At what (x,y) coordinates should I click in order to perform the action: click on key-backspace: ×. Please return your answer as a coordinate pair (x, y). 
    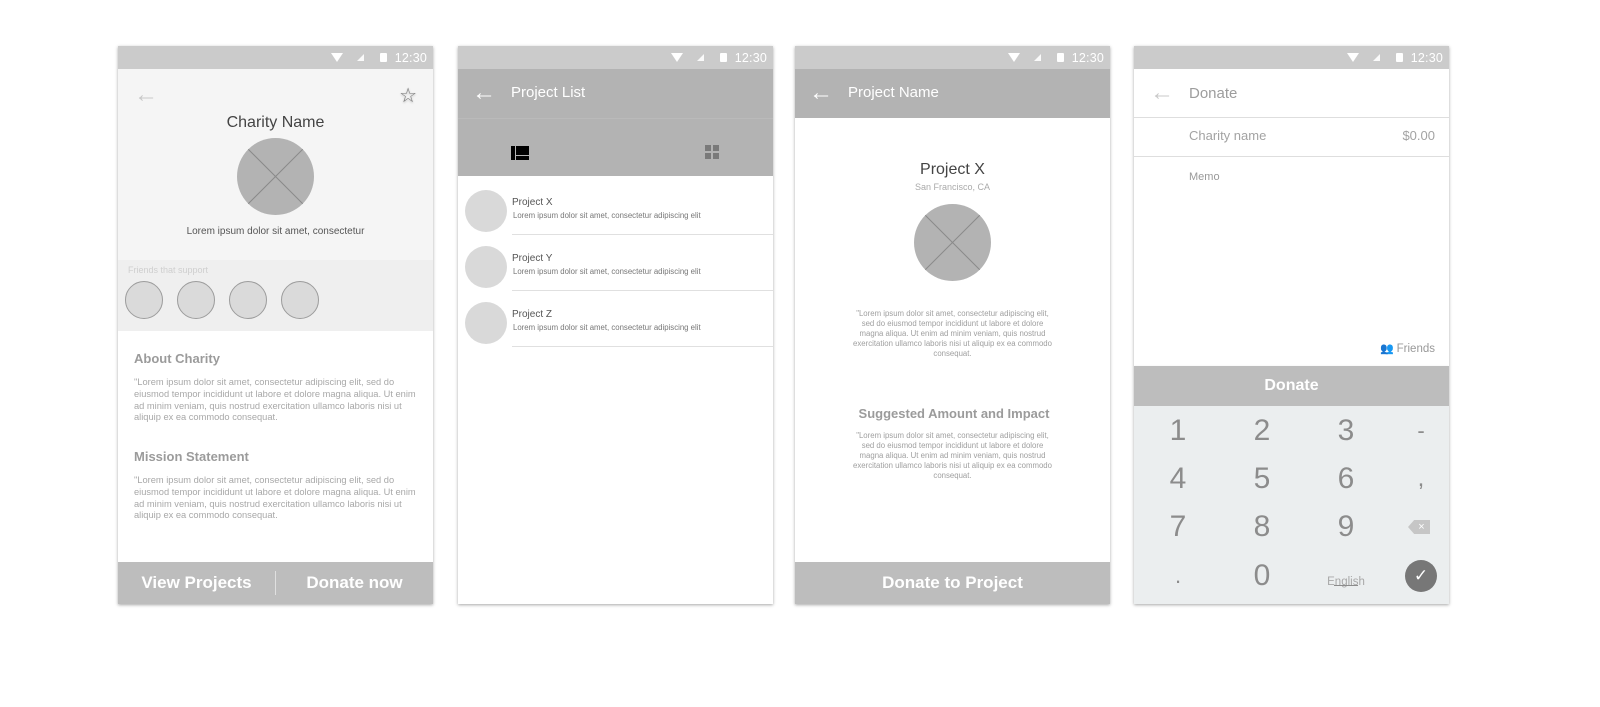
    Looking at the image, I should click on (1420, 527).